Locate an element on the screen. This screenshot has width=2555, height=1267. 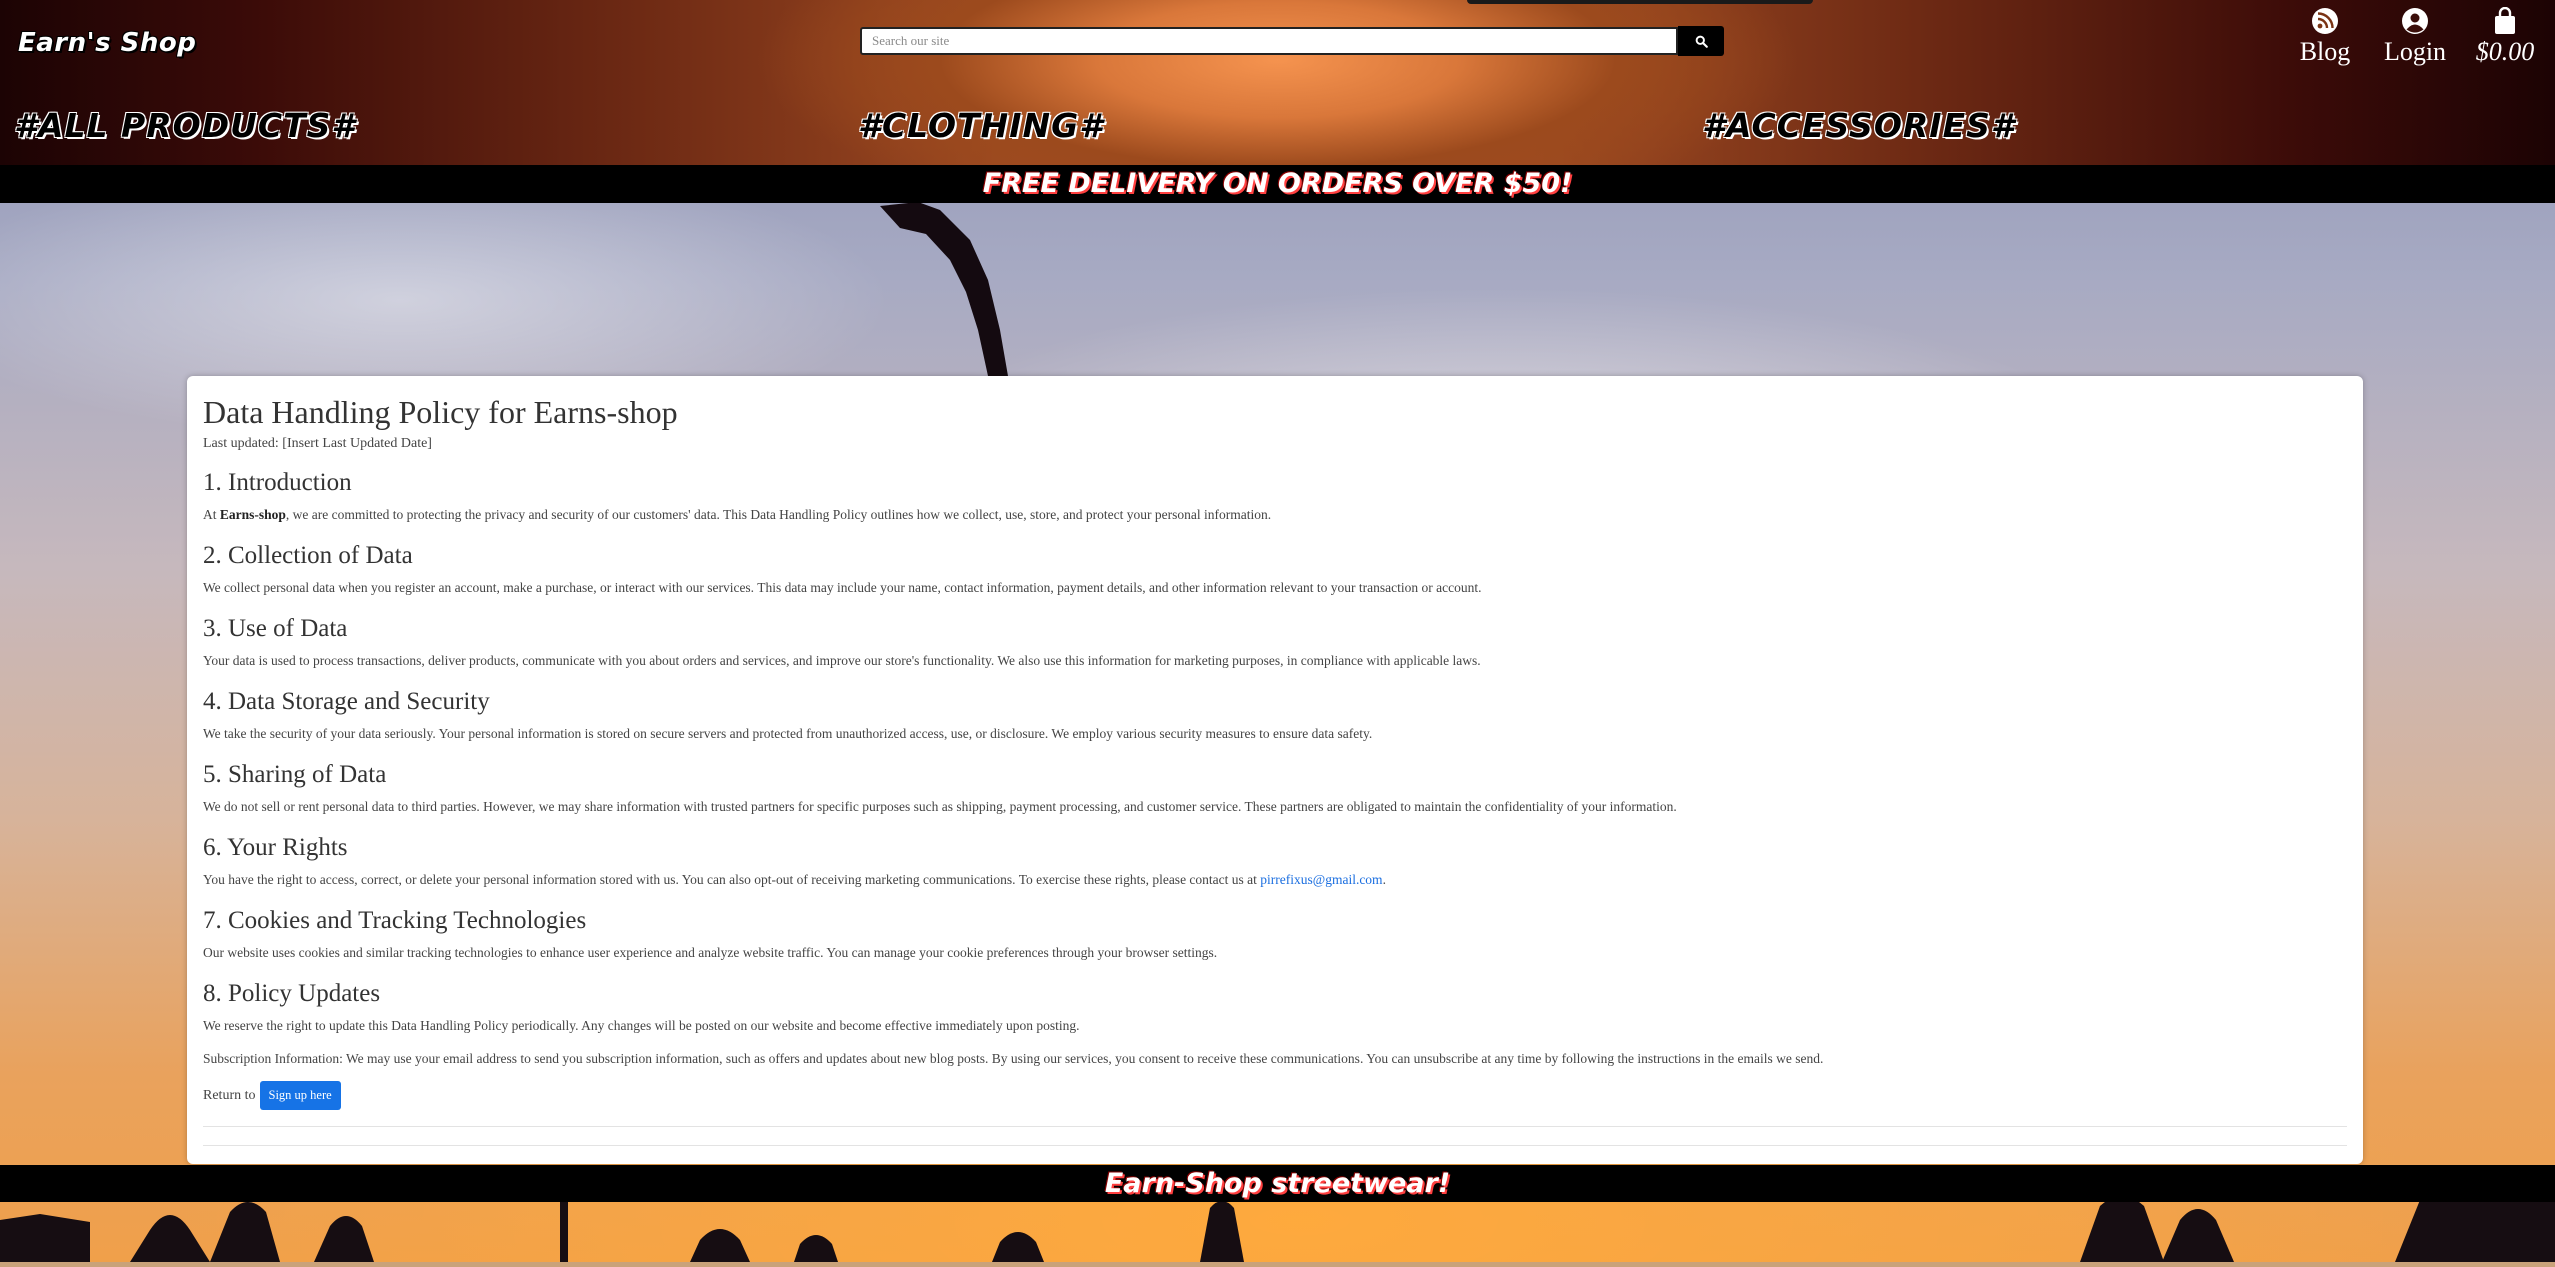
footer-text: Earn-Shop streetwear! is located at coordinates (1277, 1183).